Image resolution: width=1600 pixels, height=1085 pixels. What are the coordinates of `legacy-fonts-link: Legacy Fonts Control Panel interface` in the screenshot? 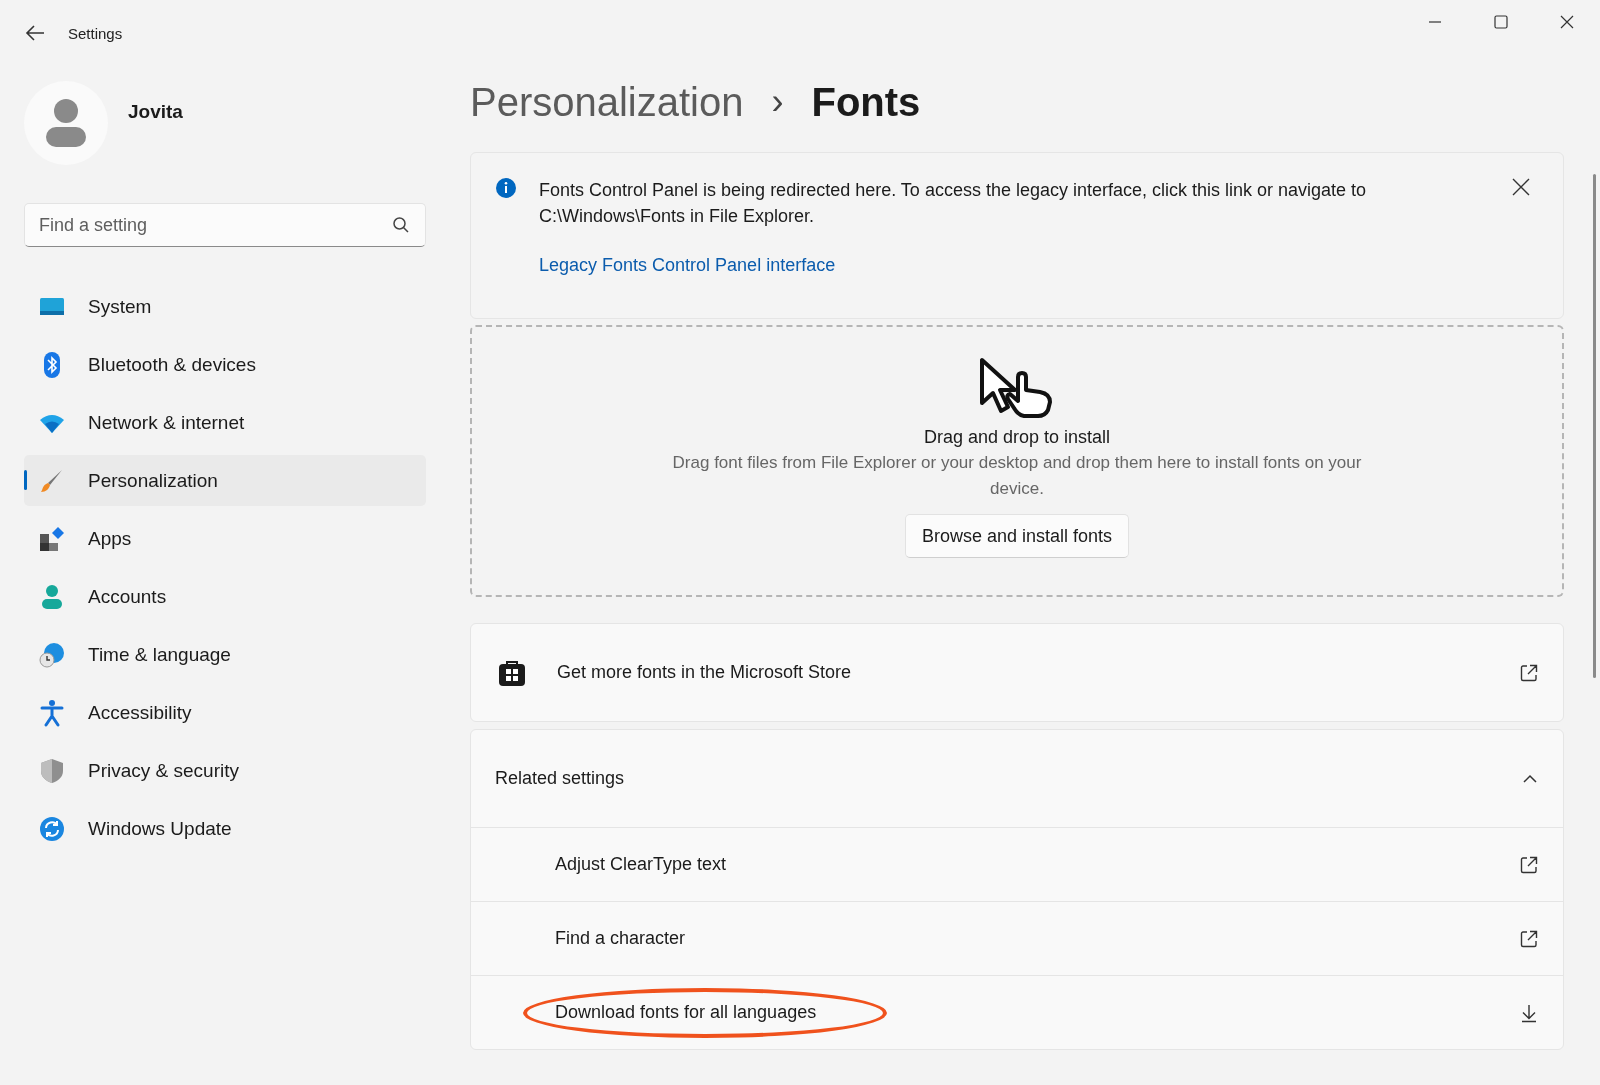 It's located at (687, 265).